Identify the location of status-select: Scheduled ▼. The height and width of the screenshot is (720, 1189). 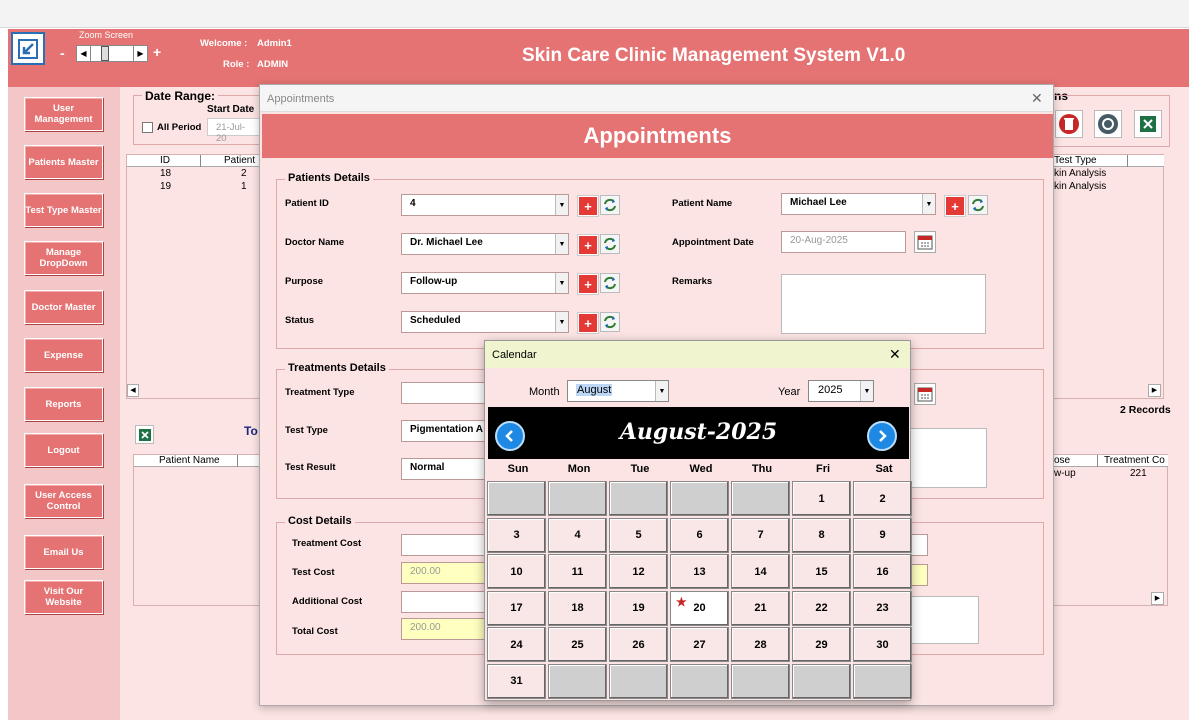
(485, 322).